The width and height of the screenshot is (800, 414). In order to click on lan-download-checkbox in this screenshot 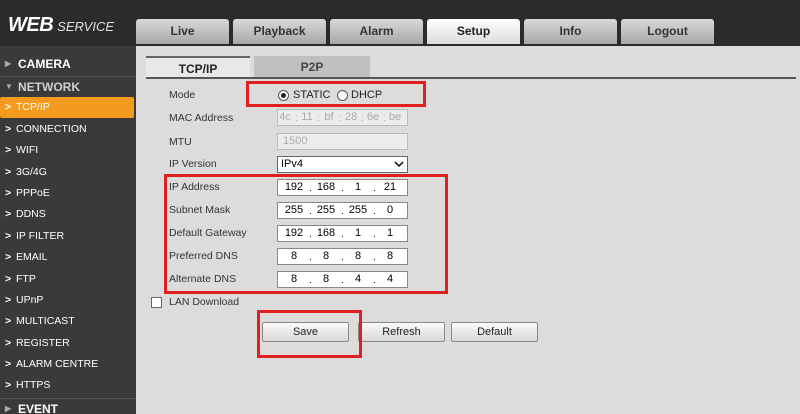, I will do `click(156, 302)`.